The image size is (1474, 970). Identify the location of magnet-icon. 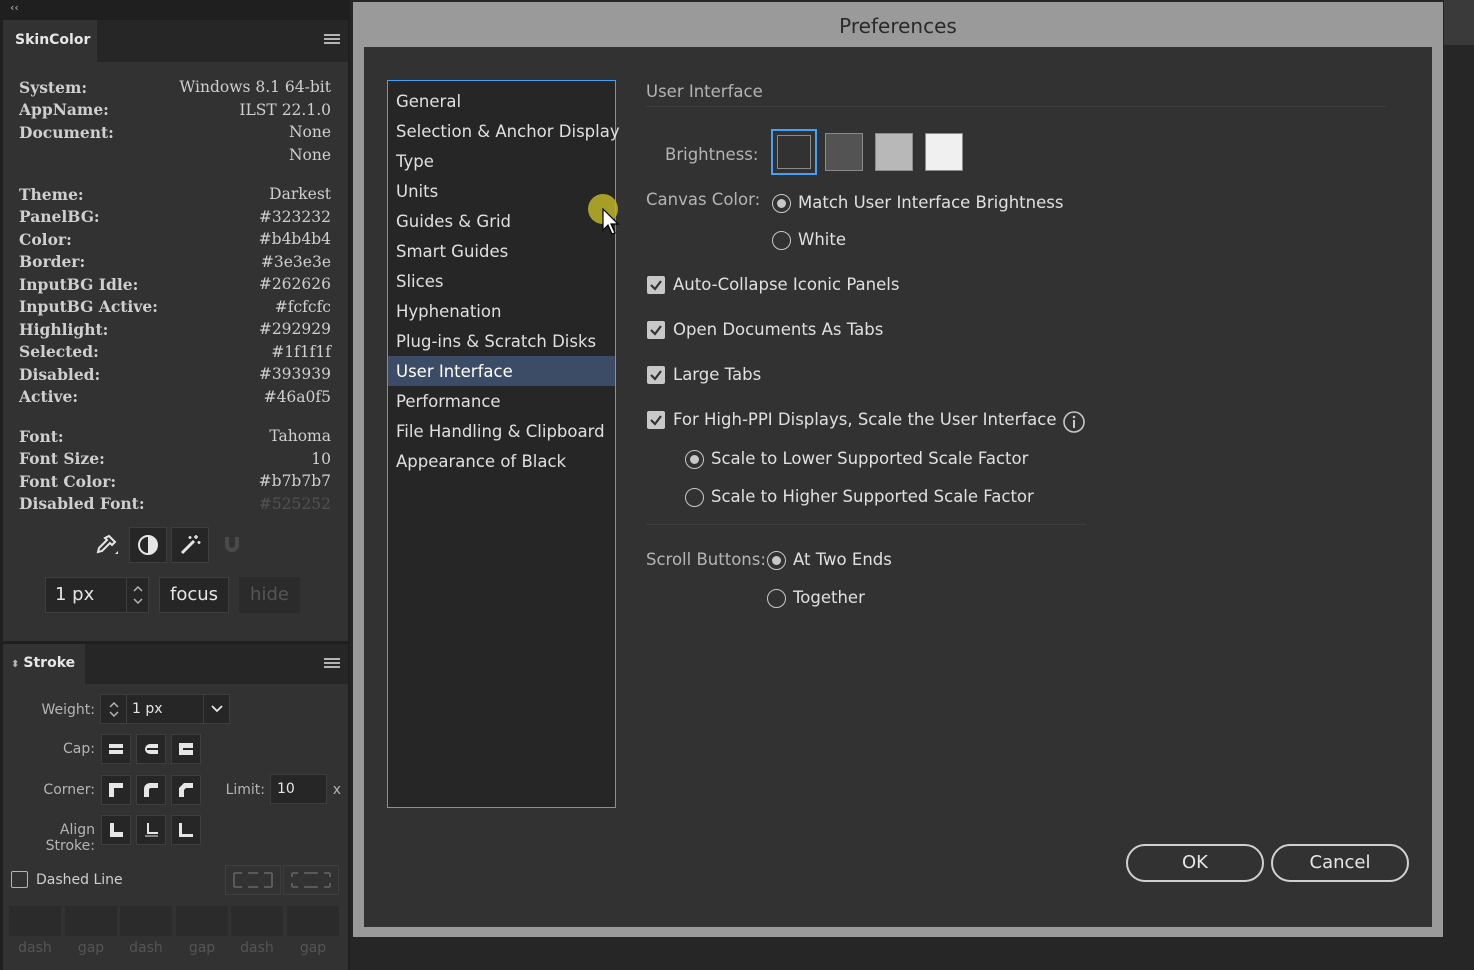
(232, 544).